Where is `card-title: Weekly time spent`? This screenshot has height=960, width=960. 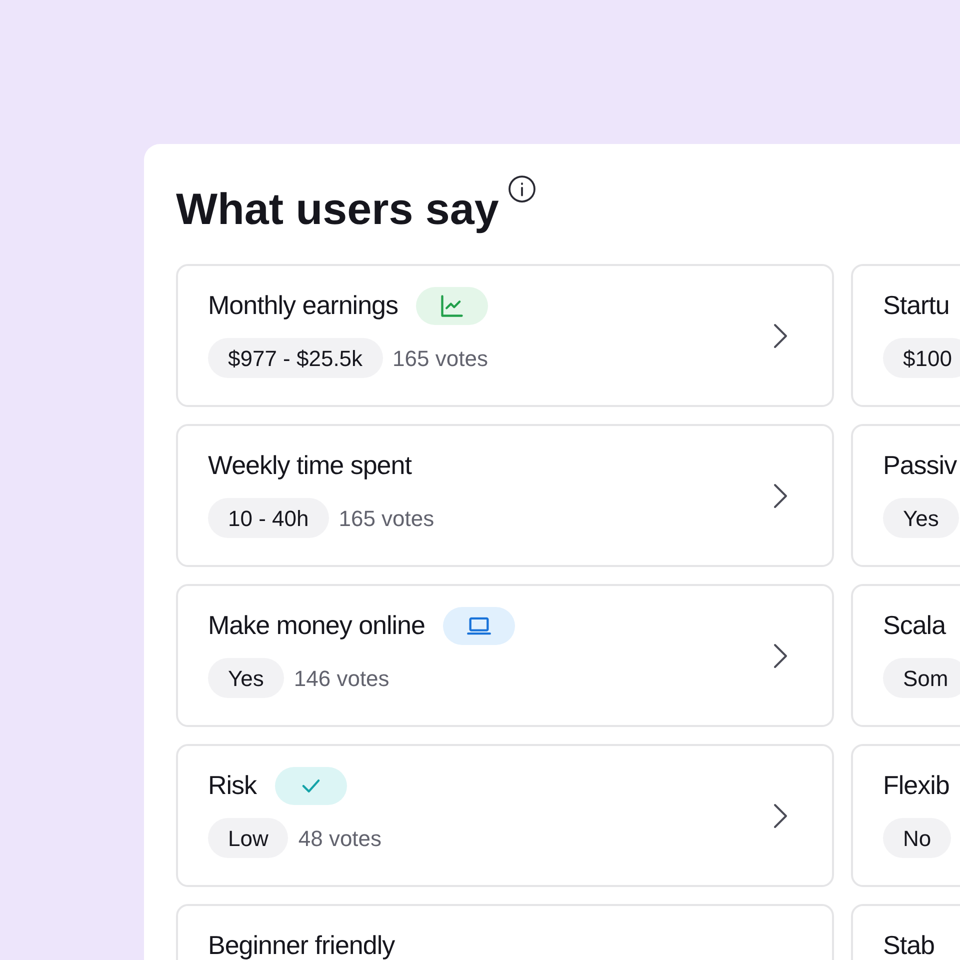
card-title: Weekly time spent is located at coordinates (310, 466).